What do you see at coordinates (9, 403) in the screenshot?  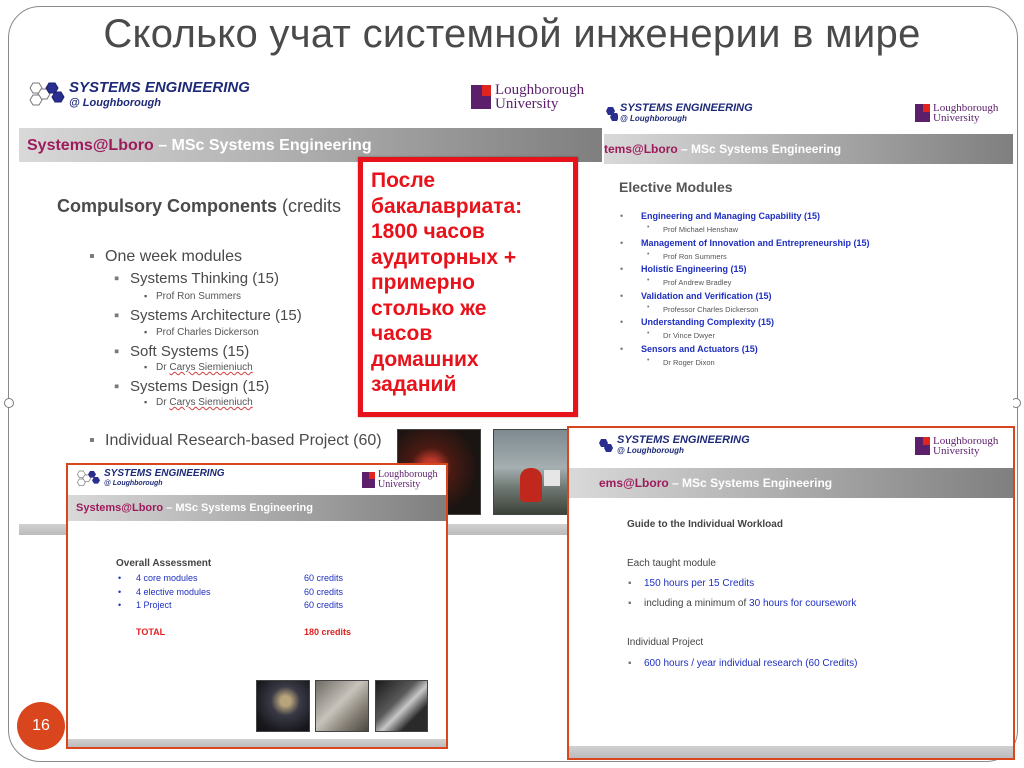 I see `frame-handle-left` at bounding box center [9, 403].